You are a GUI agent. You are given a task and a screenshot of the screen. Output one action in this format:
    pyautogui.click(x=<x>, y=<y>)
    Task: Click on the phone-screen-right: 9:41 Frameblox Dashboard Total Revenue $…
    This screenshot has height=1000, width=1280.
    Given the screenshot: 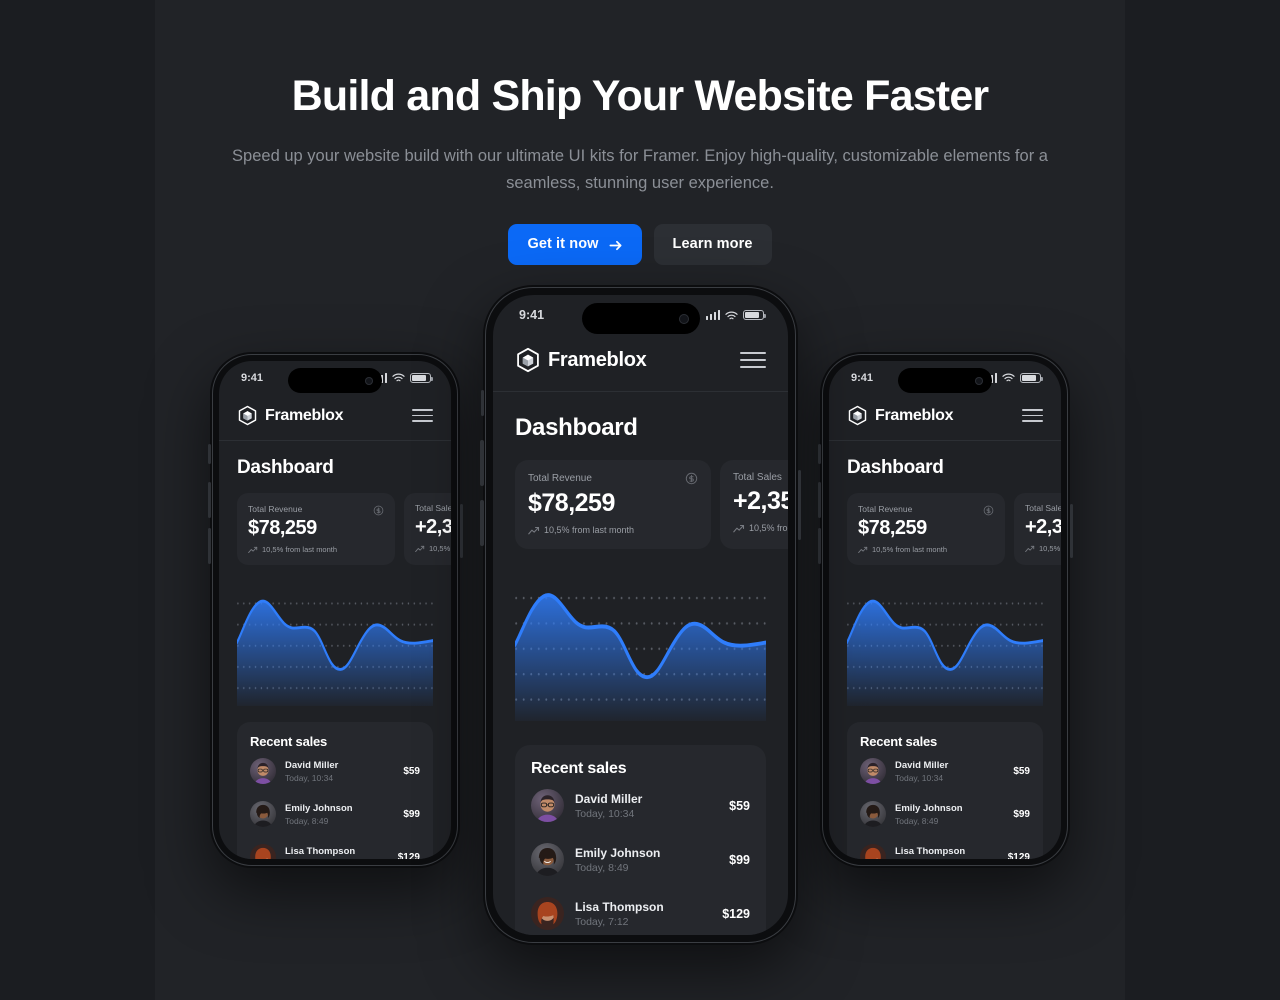 What is the action you would take?
    pyautogui.click(x=945, y=610)
    